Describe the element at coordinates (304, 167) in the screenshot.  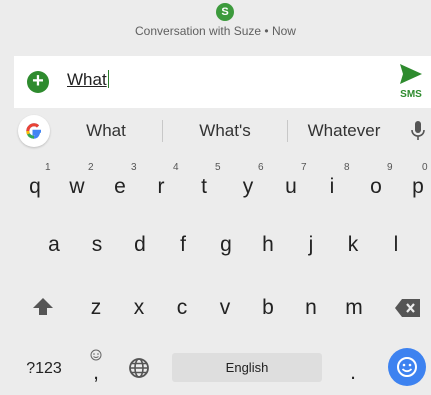
I see `key-u-hint: 7` at that location.